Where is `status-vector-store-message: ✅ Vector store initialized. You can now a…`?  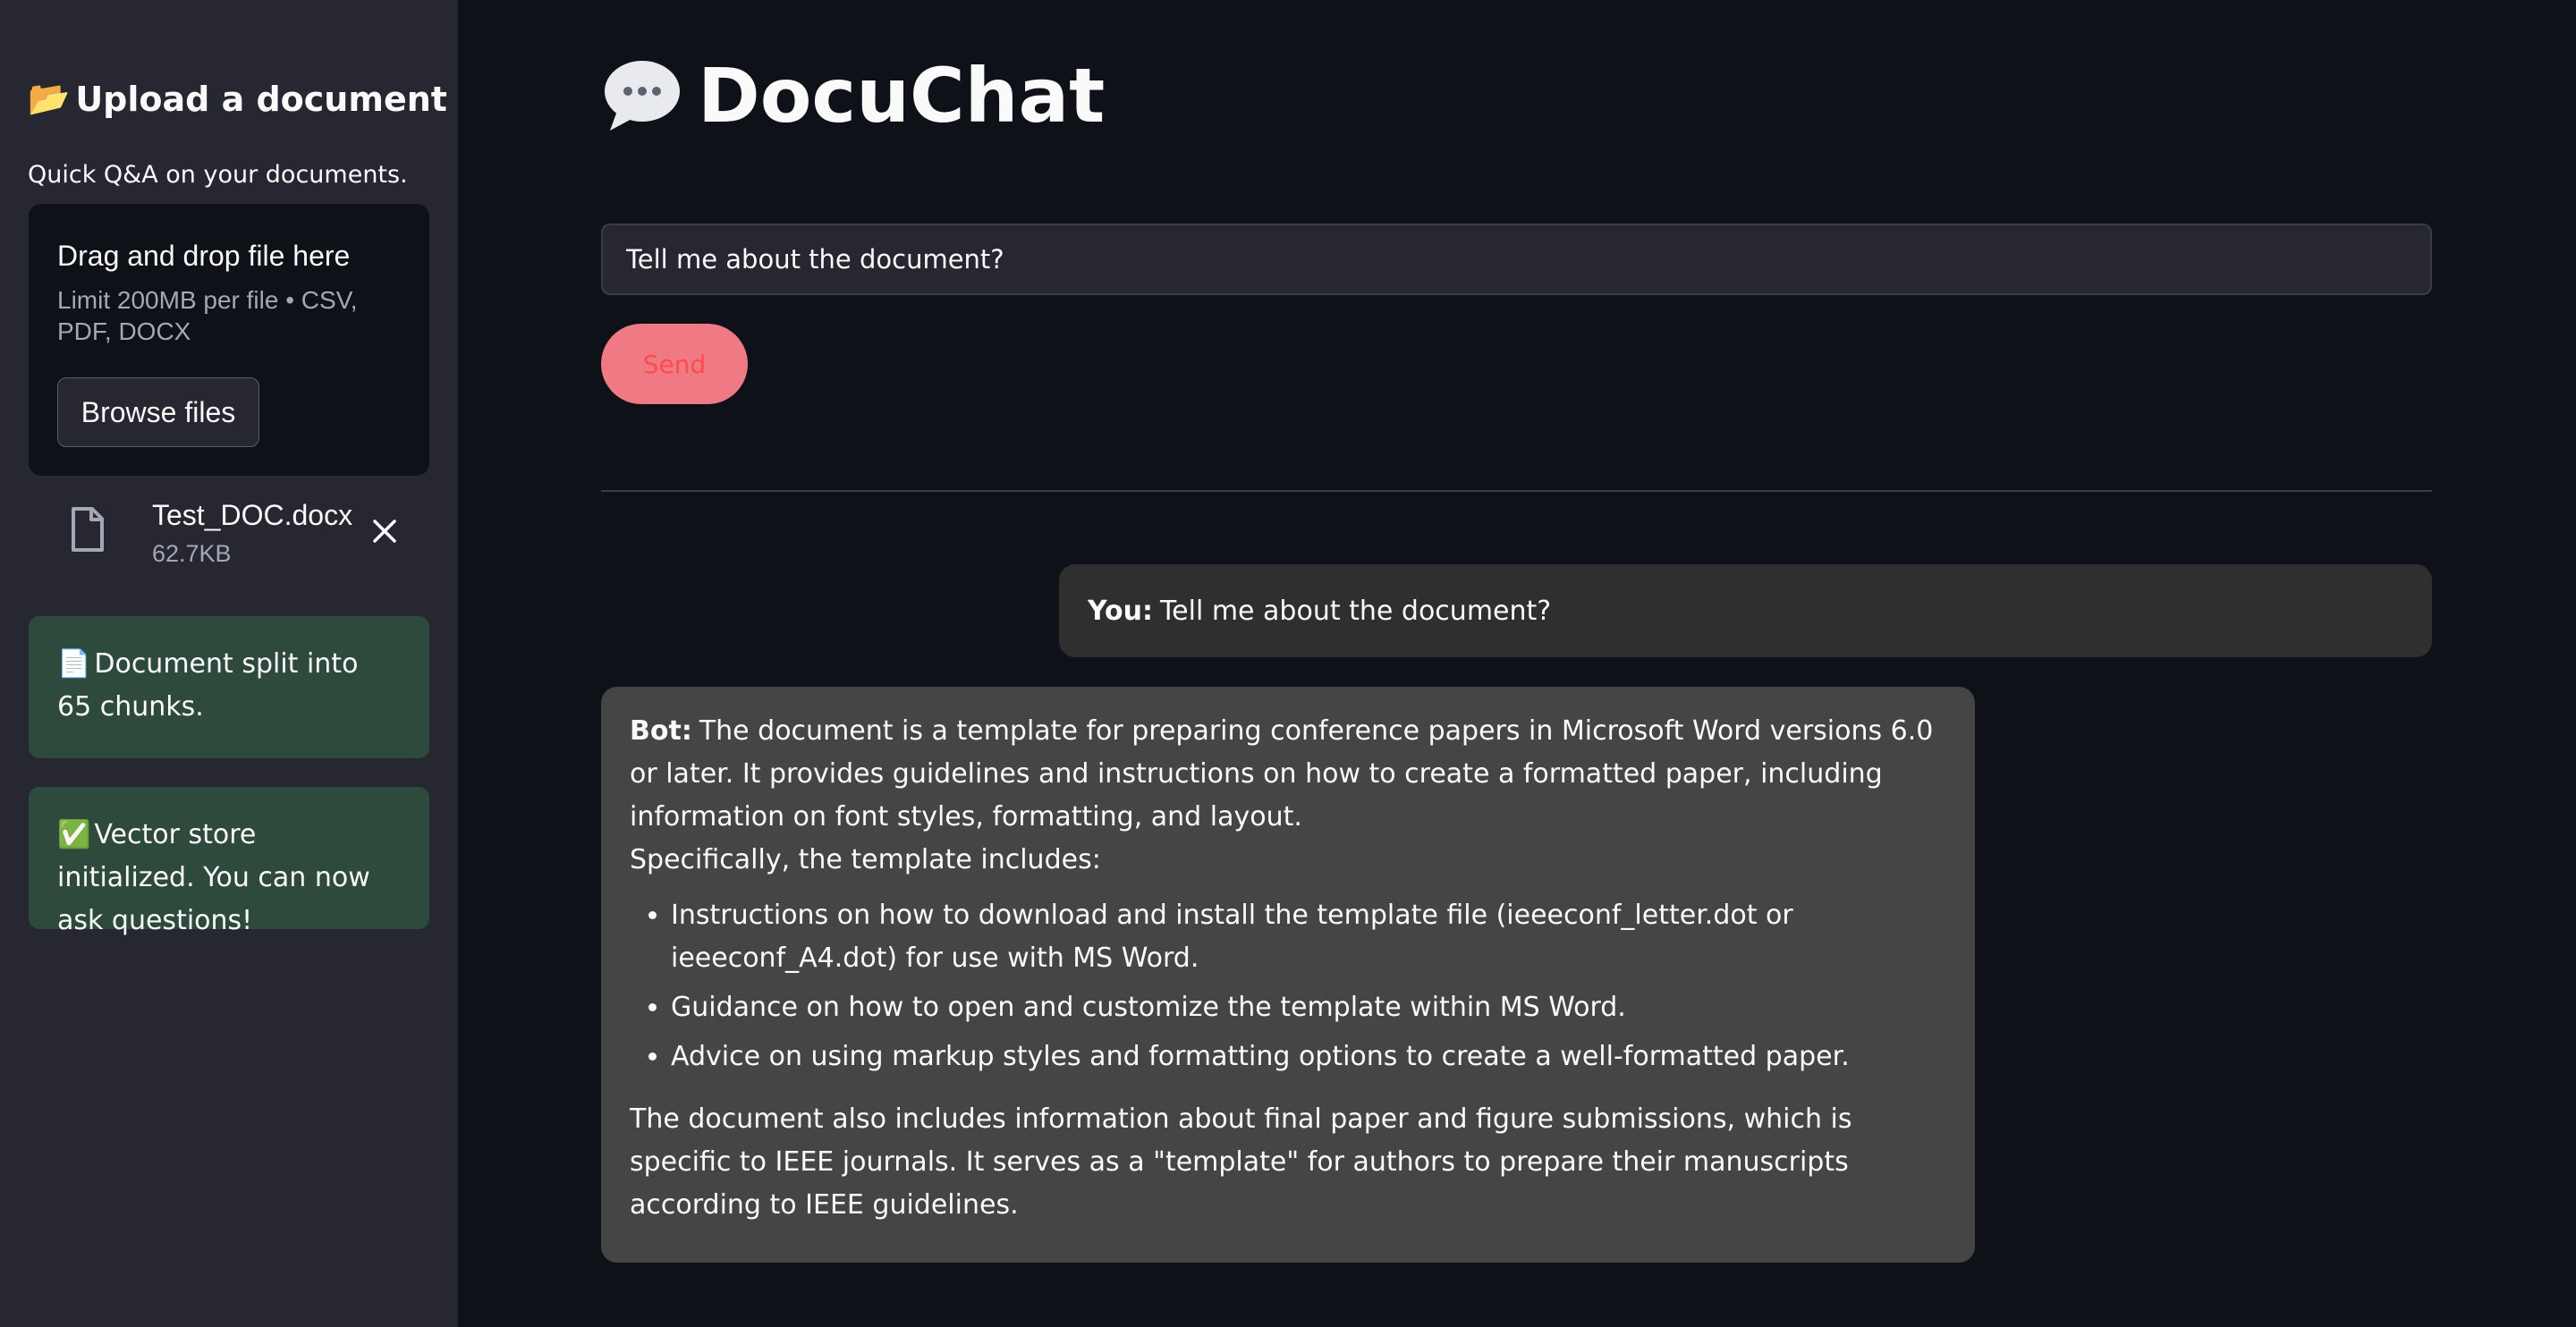 status-vector-store-message: ✅ Vector store initialized. You can now a… is located at coordinates (229, 861).